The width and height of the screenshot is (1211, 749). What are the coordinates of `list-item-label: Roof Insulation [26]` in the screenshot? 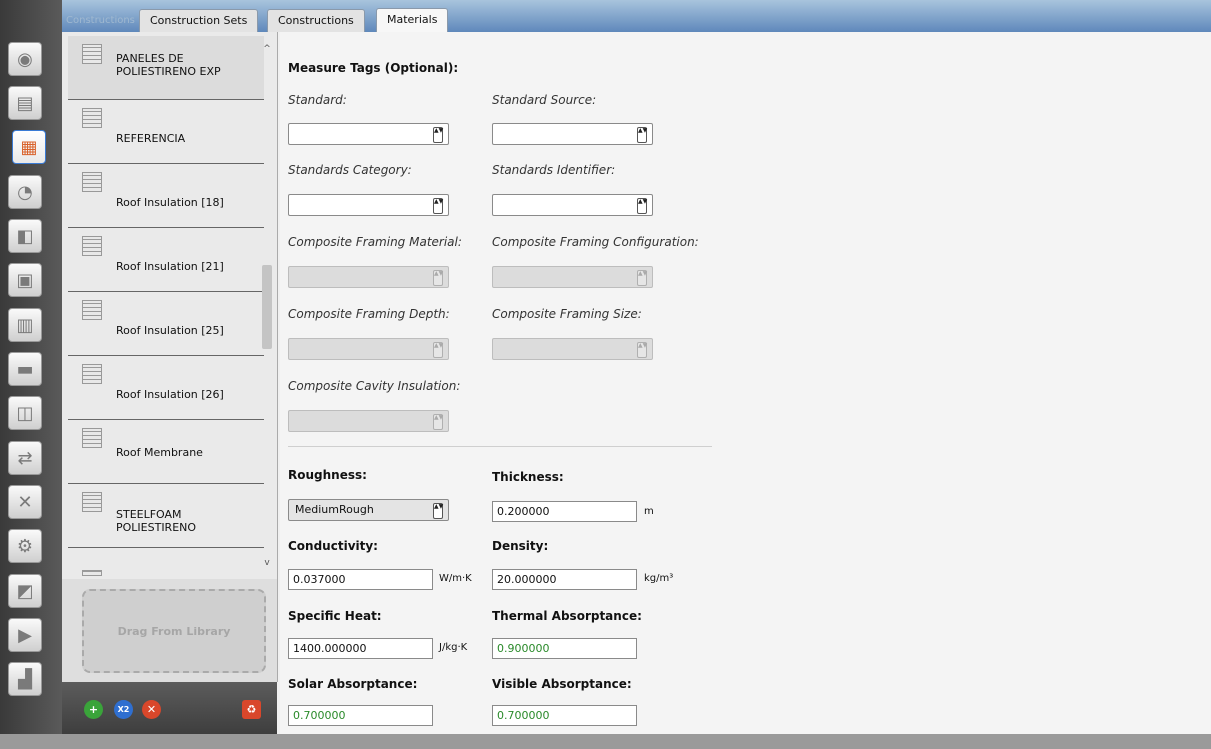 It's located at (170, 394).